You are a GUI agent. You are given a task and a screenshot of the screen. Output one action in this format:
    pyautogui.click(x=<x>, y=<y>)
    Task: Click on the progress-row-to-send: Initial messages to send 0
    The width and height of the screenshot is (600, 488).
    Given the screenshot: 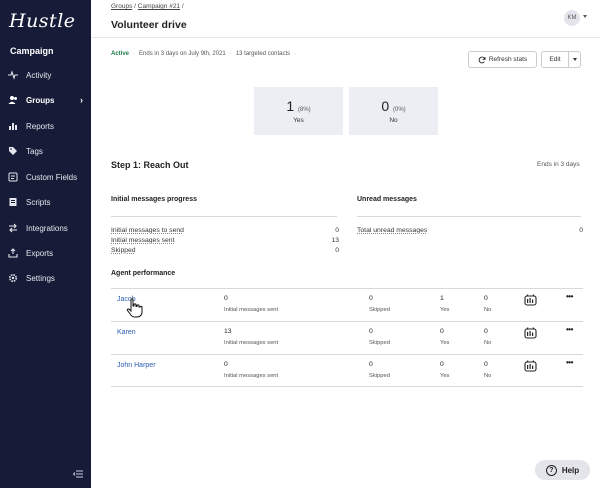 What is the action you would take?
    pyautogui.click(x=225, y=230)
    